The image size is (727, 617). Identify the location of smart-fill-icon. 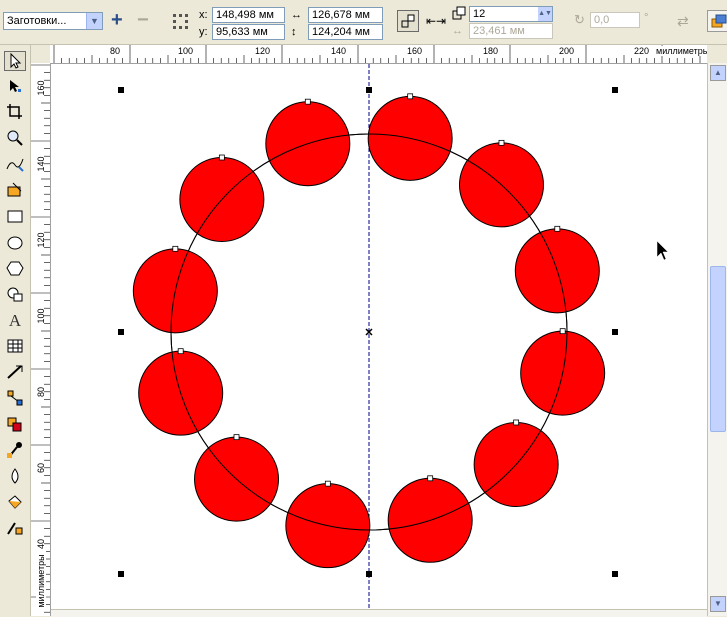
(15, 191).